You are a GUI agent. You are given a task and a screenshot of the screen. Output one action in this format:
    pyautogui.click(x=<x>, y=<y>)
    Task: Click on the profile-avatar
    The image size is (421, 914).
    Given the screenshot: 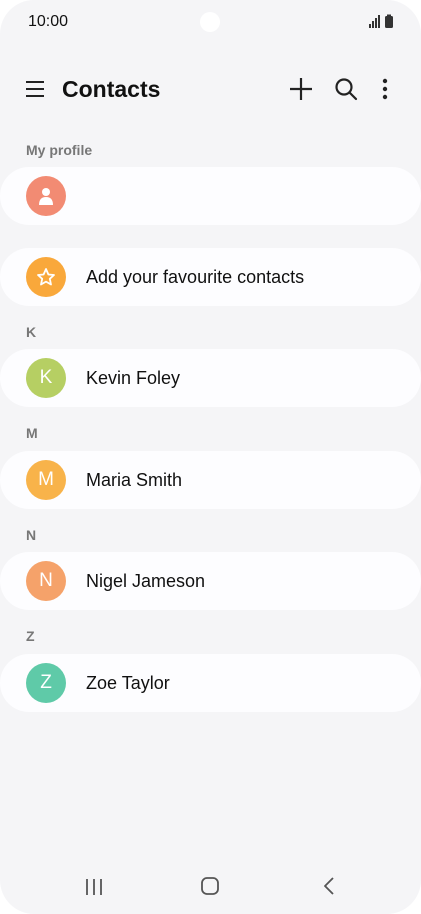 What is the action you would take?
    pyautogui.click(x=46, y=196)
    